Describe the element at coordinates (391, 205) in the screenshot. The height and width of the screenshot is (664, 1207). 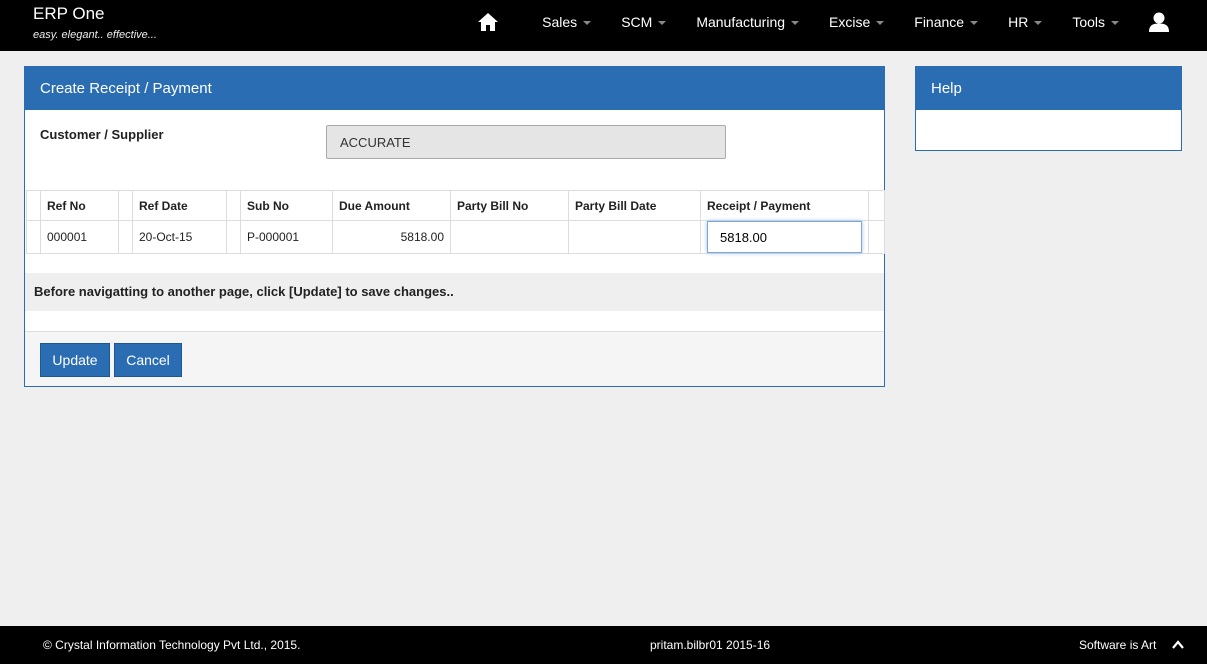
I see `col-due-amount: Due Amount` at that location.